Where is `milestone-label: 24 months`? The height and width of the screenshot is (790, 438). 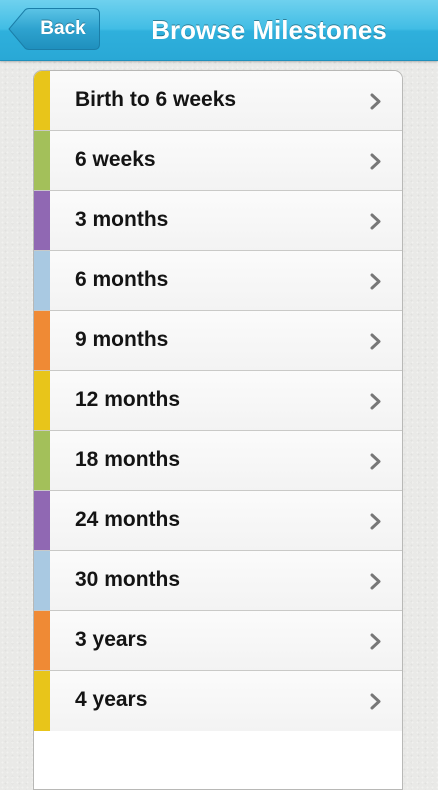
milestone-label: 24 months is located at coordinates (128, 519).